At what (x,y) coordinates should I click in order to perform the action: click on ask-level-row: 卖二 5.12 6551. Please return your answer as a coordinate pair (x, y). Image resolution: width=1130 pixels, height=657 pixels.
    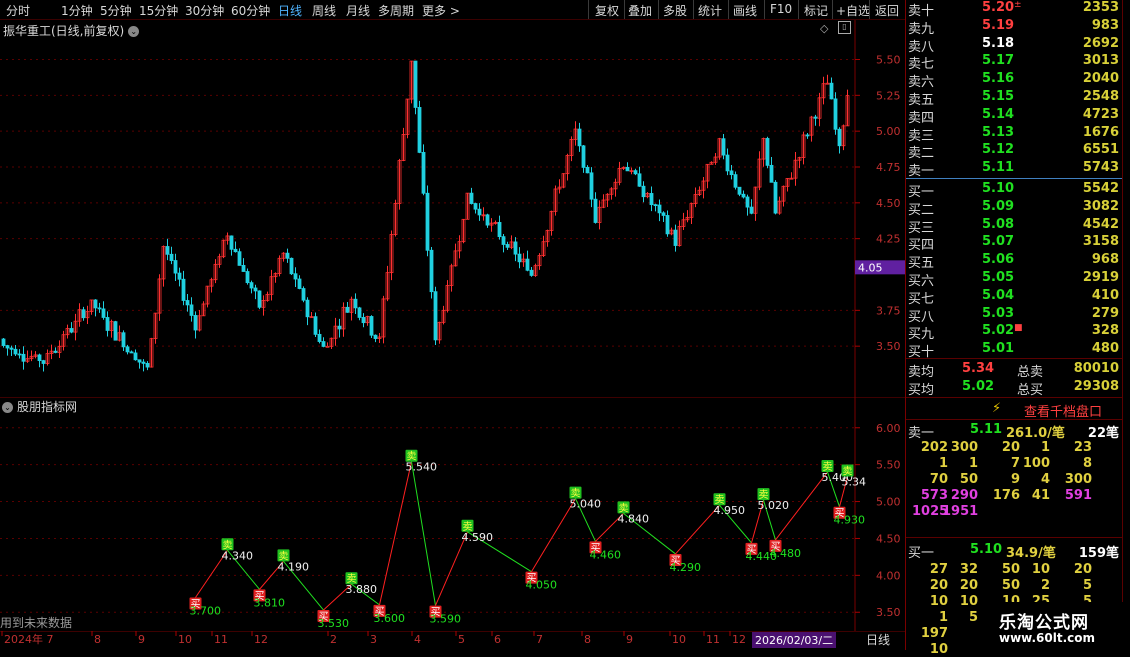
    Looking at the image, I should click on (1013, 151).